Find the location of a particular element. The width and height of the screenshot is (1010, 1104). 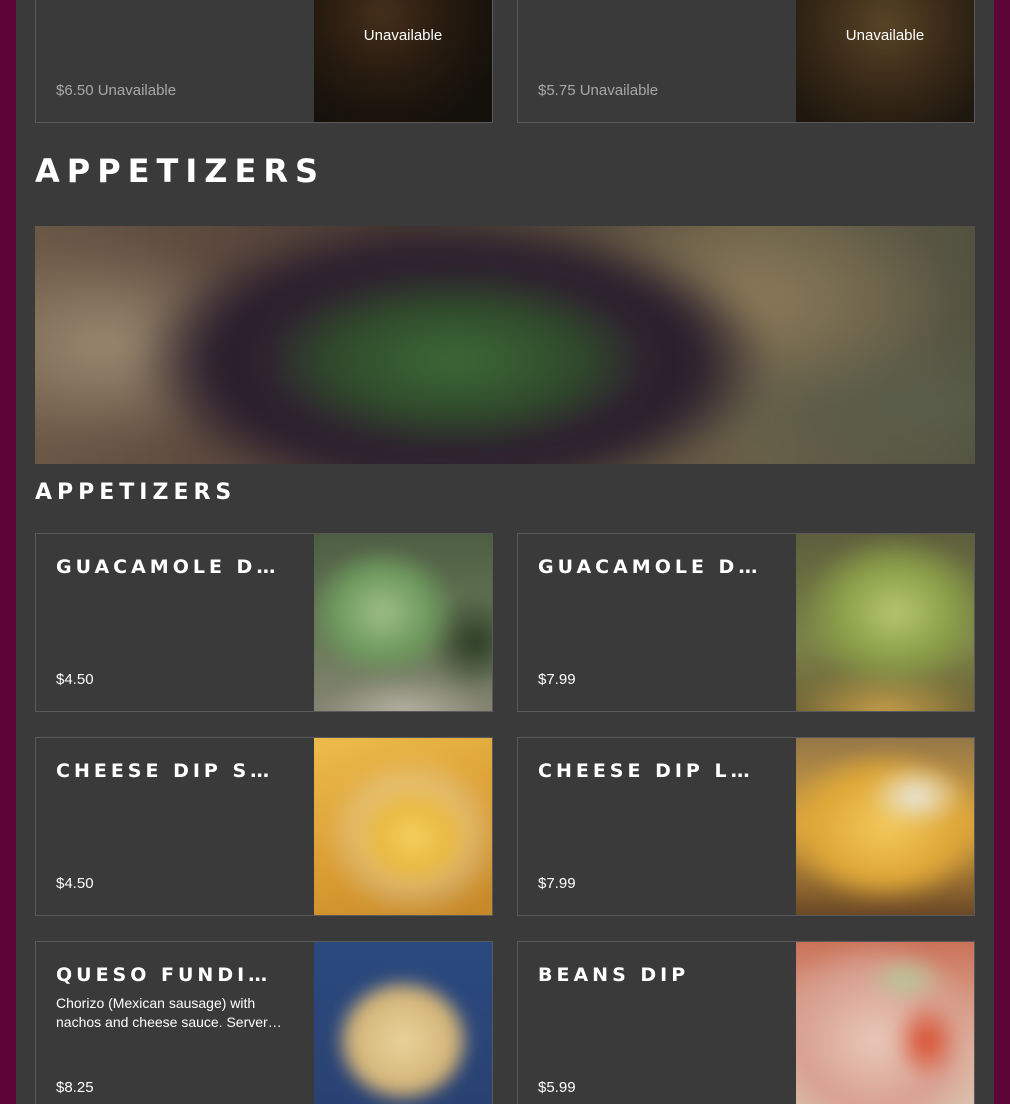

menu-item-card: GUACAMOLE DIP LARGE $7.99 is located at coordinates (746, 622).